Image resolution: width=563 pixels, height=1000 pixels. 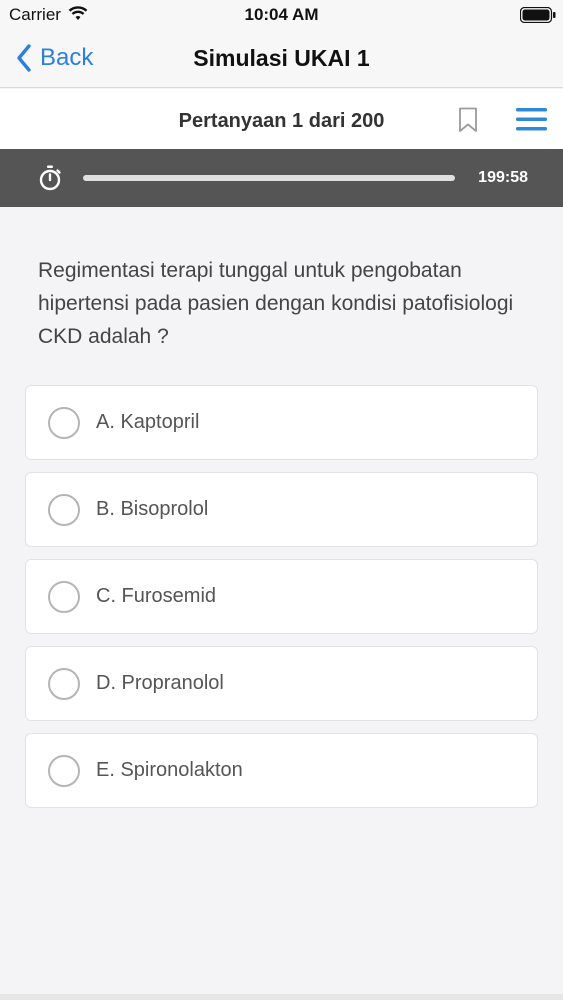 I want to click on option-b: B. Bisoprolol, so click(x=281, y=509).